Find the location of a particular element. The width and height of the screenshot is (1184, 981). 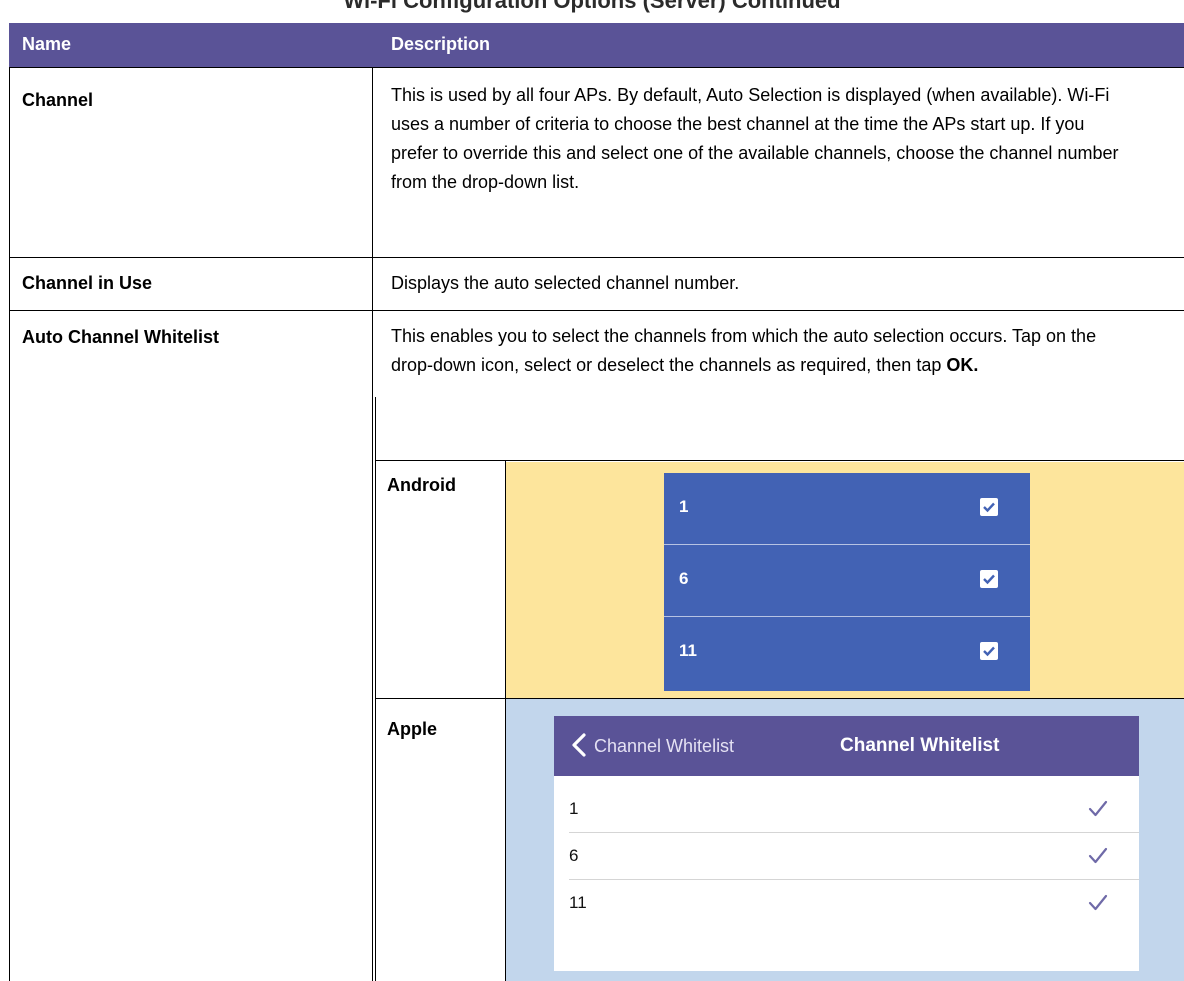

nav-title: Channel Whitelist is located at coordinates (920, 745).